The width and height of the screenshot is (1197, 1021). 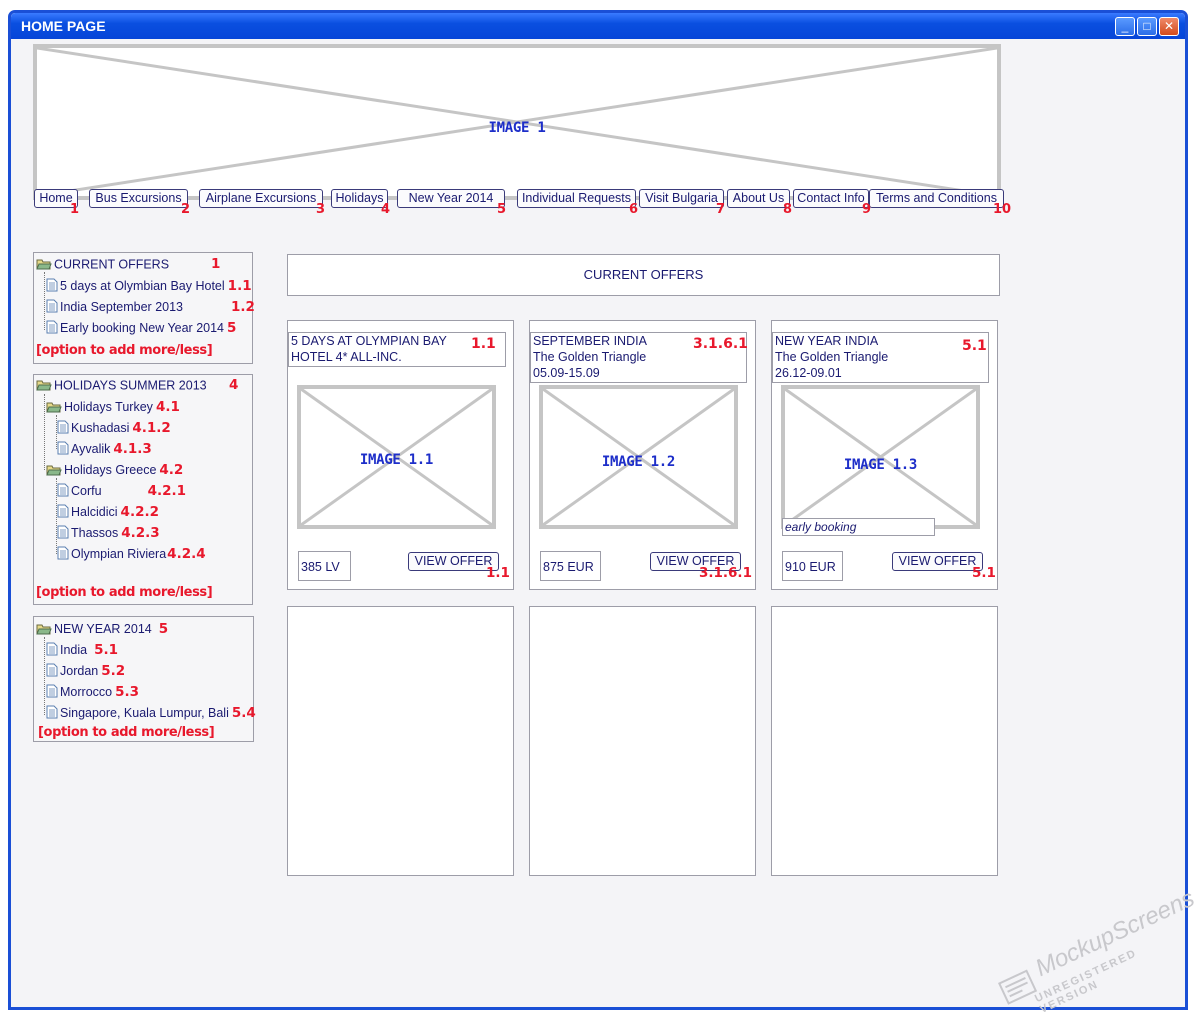 I want to click on tree-item-number: 1.1, so click(x=239, y=286).